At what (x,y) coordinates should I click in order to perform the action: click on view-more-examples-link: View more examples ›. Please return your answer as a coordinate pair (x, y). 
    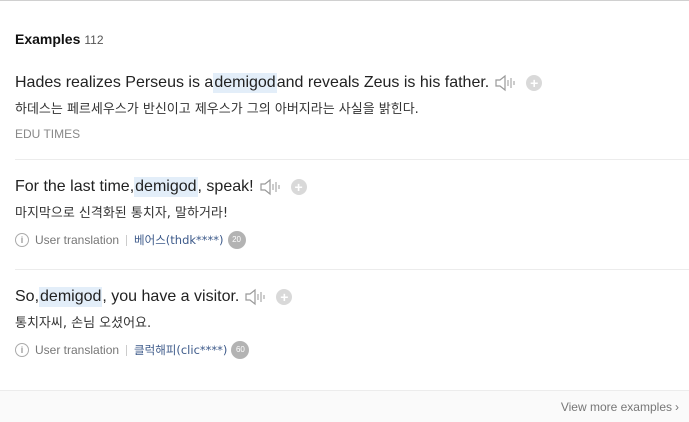
    Looking at the image, I should click on (620, 407).